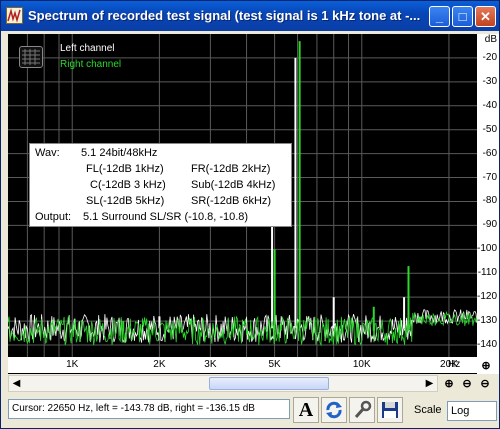 The image size is (500, 429). Describe the element at coordinates (72, 364) in the screenshot. I see `freq-tick-label: 1K` at that location.